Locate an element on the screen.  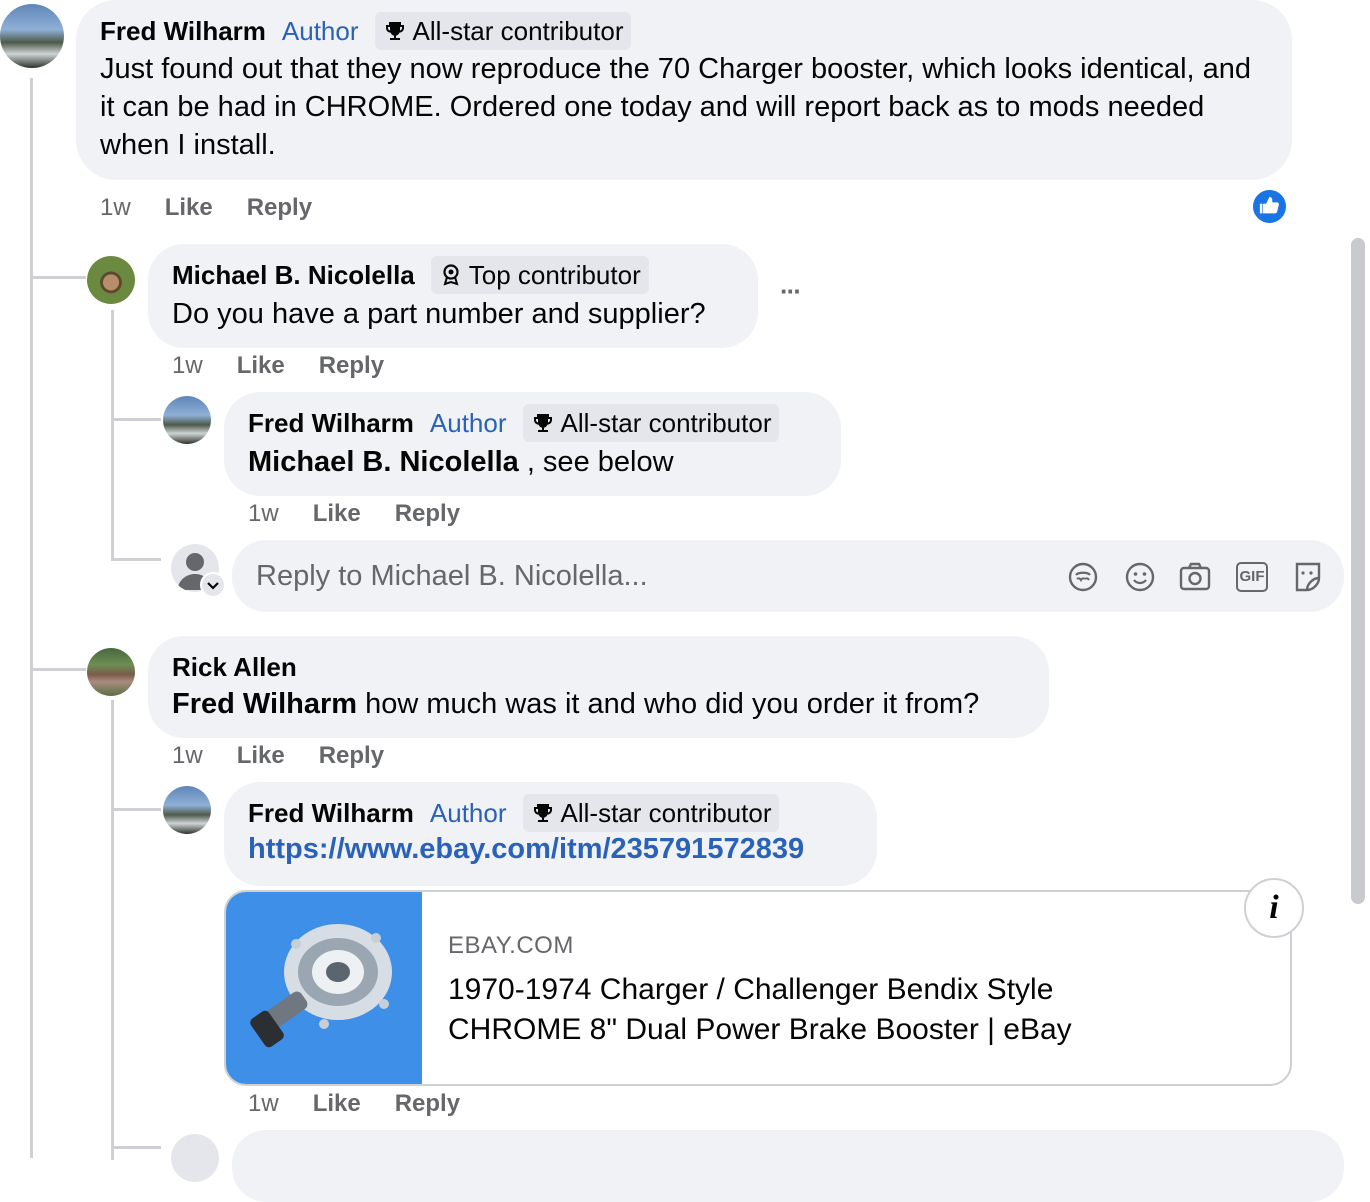
comment-text-rest: , see below is located at coordinates (596, 462).